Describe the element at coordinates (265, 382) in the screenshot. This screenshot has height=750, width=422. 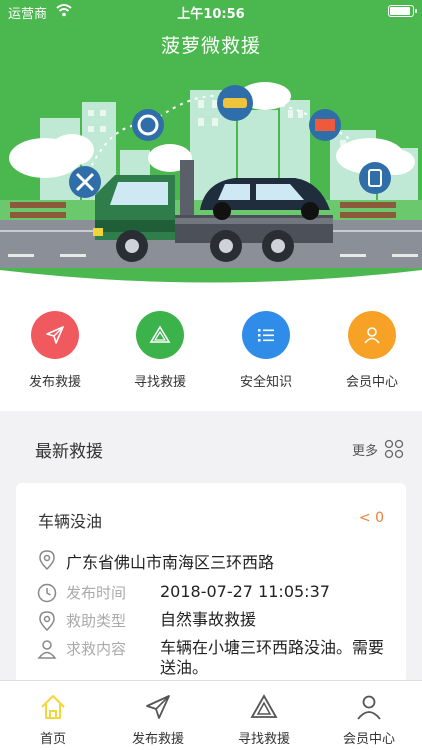
I see `quick-label: 安全知识` at that location.